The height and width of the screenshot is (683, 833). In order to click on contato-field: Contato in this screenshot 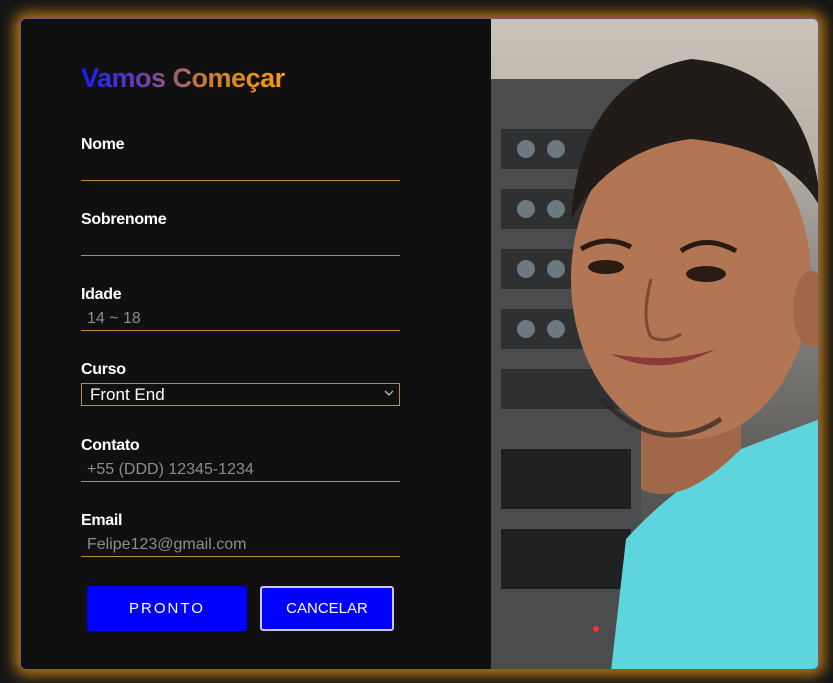, I will do `click(240, 459)`.